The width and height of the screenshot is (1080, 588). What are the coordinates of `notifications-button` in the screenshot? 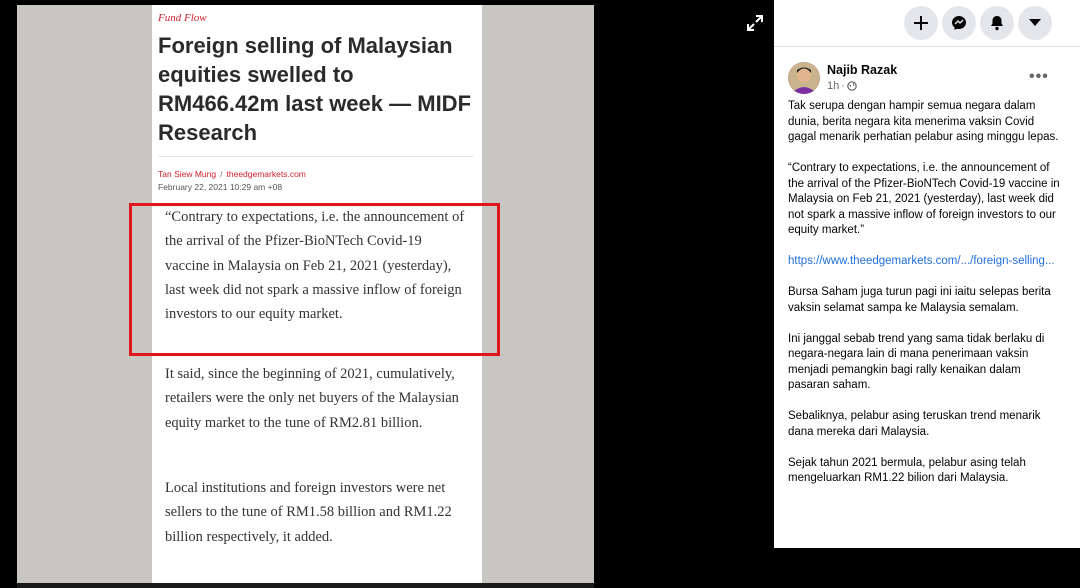 It's located at (997, 23).